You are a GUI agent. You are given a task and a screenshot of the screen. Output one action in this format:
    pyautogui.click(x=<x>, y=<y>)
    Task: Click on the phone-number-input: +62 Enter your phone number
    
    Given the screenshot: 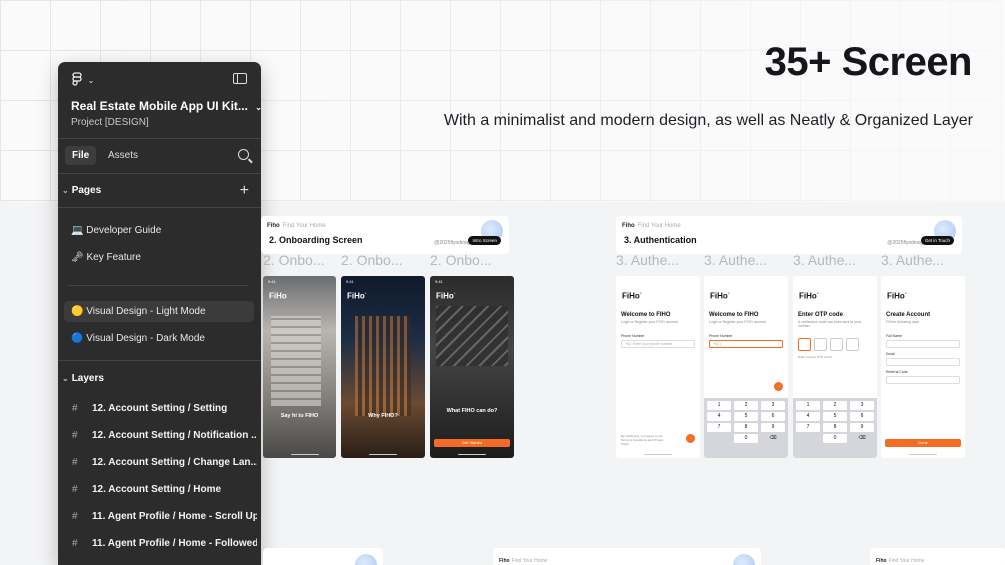 What is the action you would take?
    pyautogui.click(x=658, y=344)
    